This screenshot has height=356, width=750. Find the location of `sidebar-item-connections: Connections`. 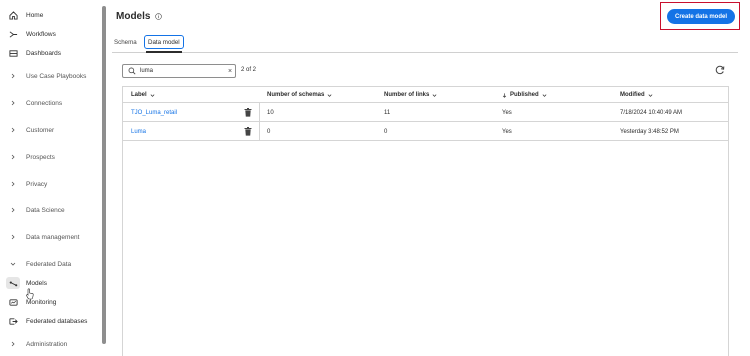

sidebar-item-connections: Connections is located at coordinates (34, 103).